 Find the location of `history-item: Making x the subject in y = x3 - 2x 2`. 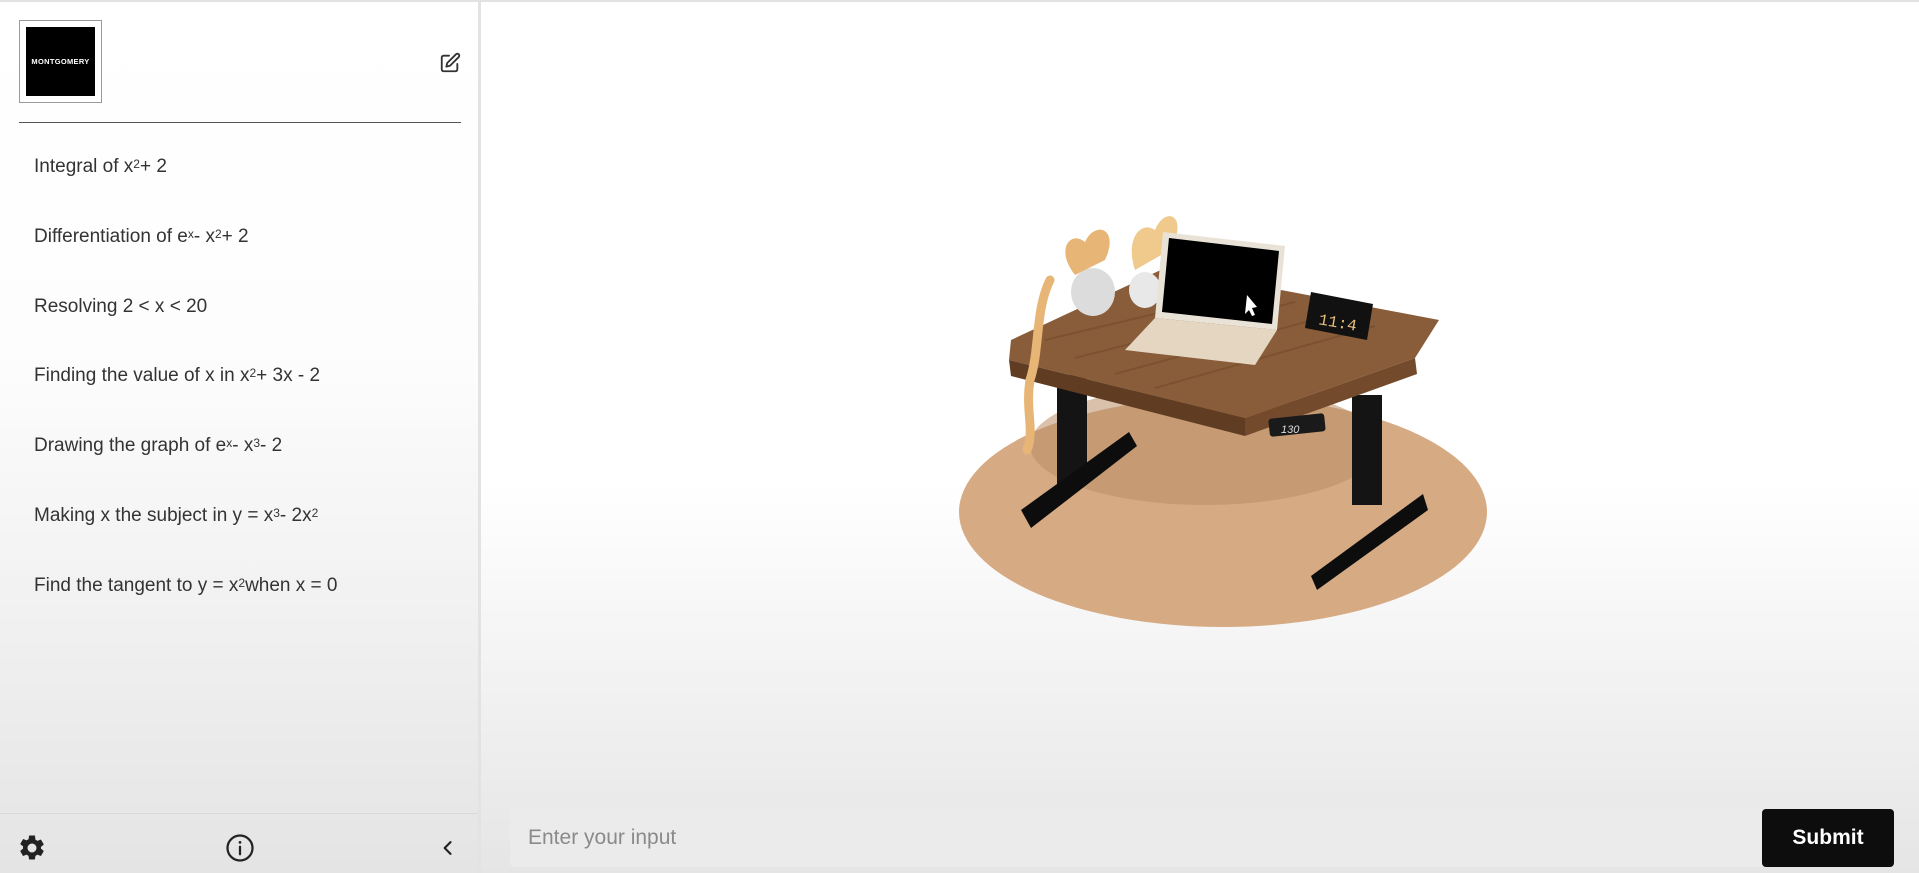

history-item: Making x the subject in y = x3 - 2x 2 is located at coordinates (244, 516).